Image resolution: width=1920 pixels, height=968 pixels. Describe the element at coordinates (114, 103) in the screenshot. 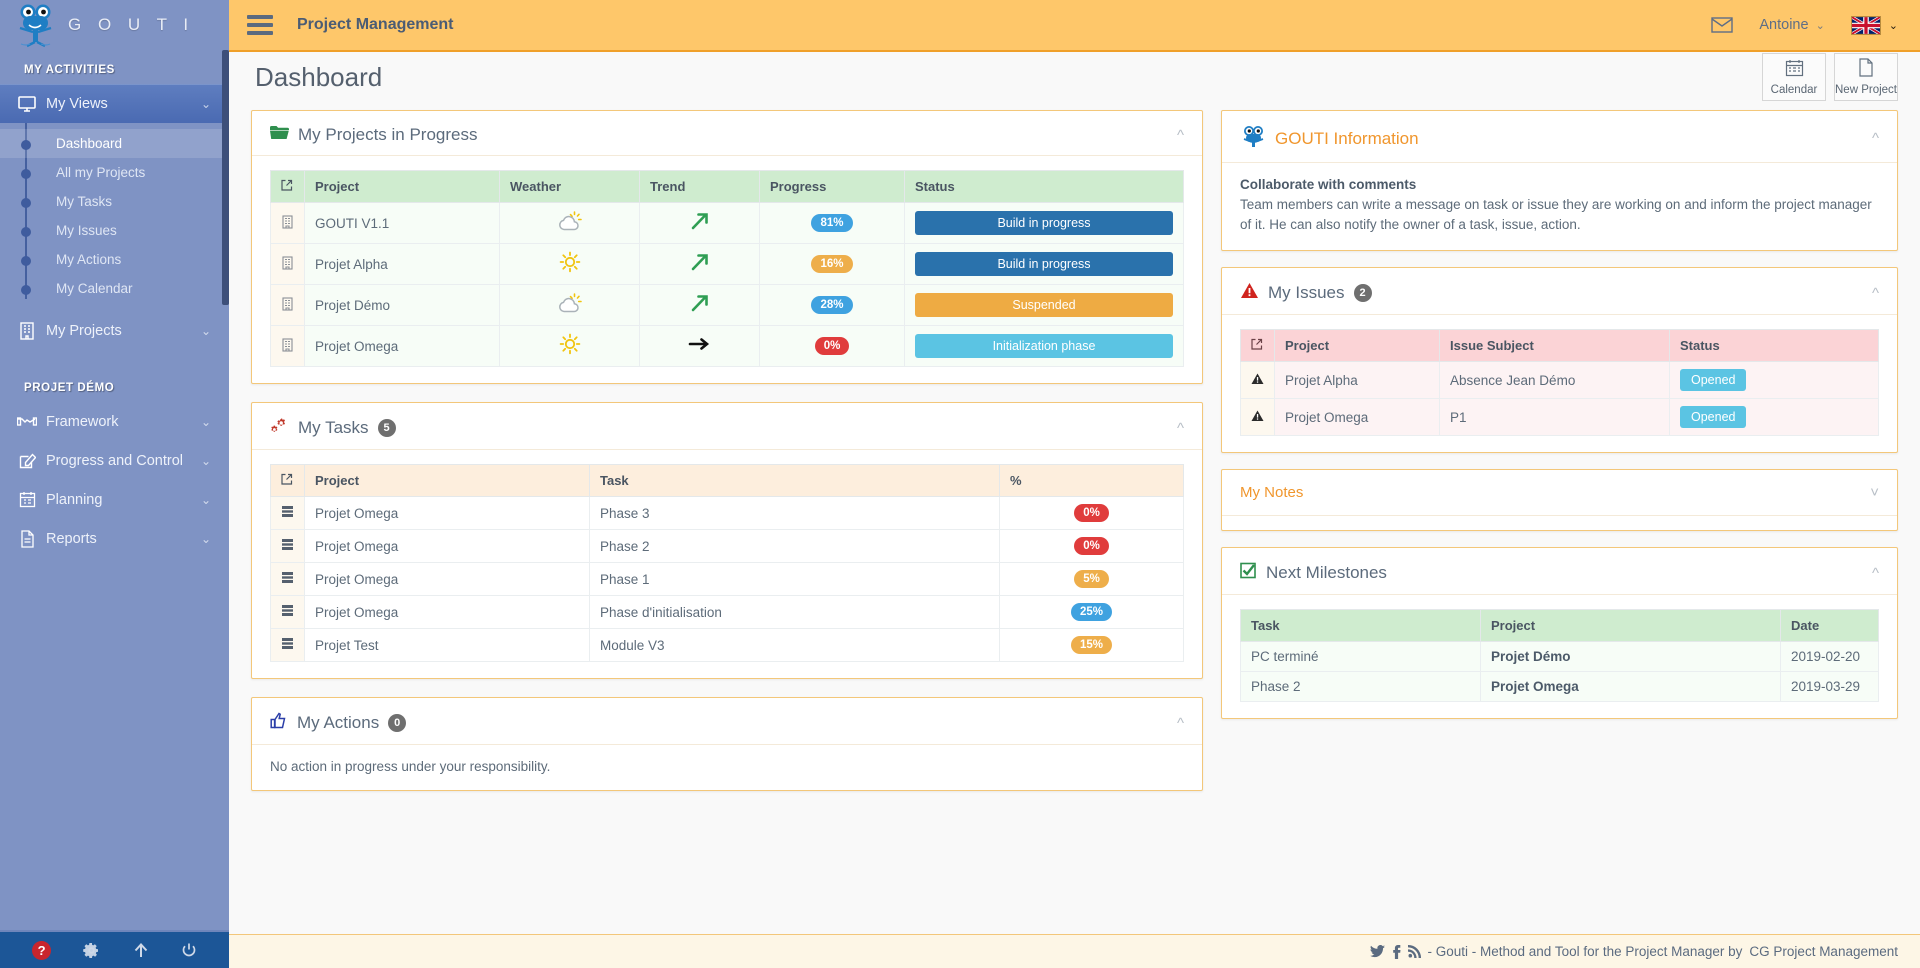

I see `sidebar-item-my-views: My Views ⌄` at that location.